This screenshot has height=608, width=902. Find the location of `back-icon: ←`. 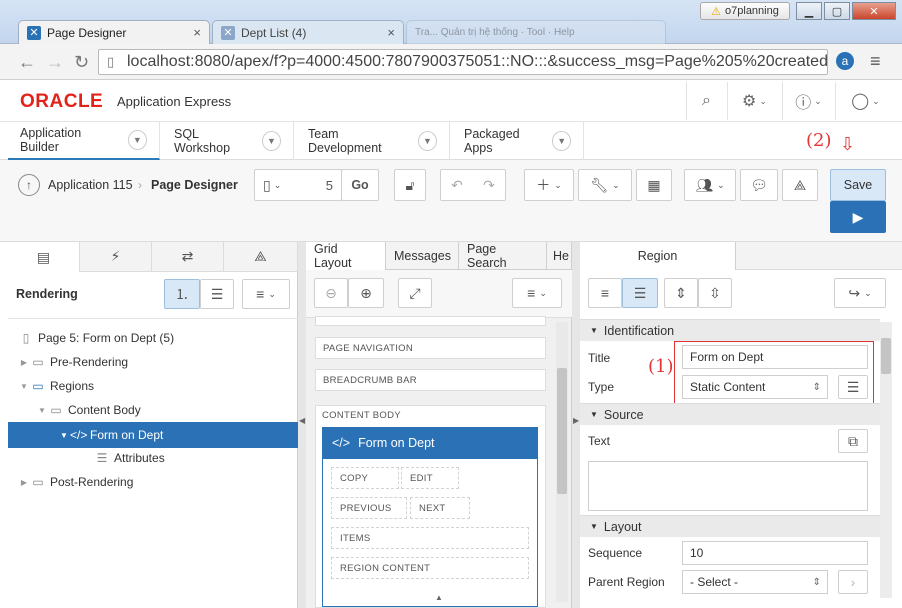

back-icon: ← is located at coordinates (27, 62).